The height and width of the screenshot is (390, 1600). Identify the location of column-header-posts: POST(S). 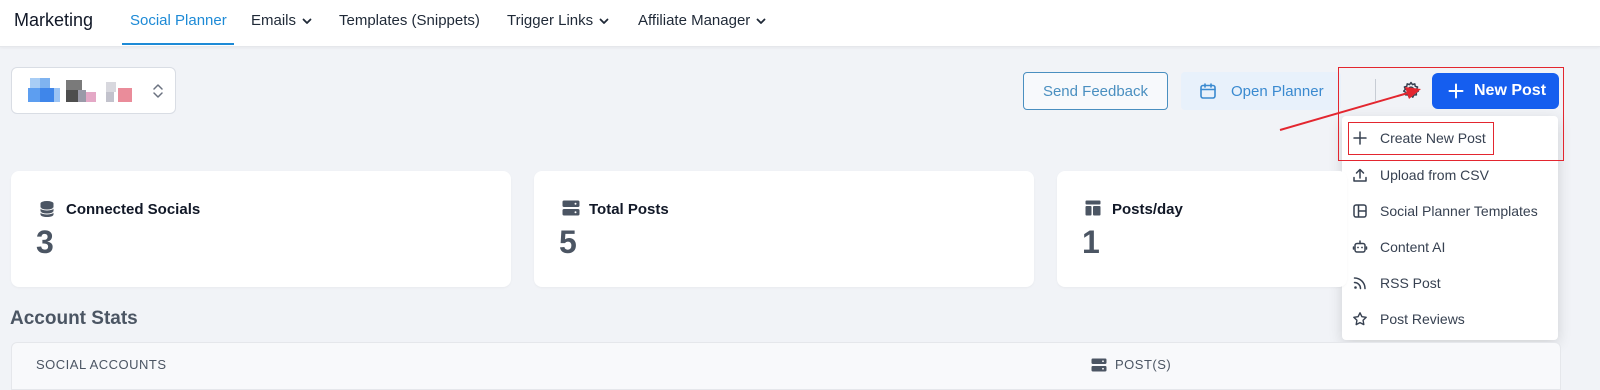
(1131, 364).